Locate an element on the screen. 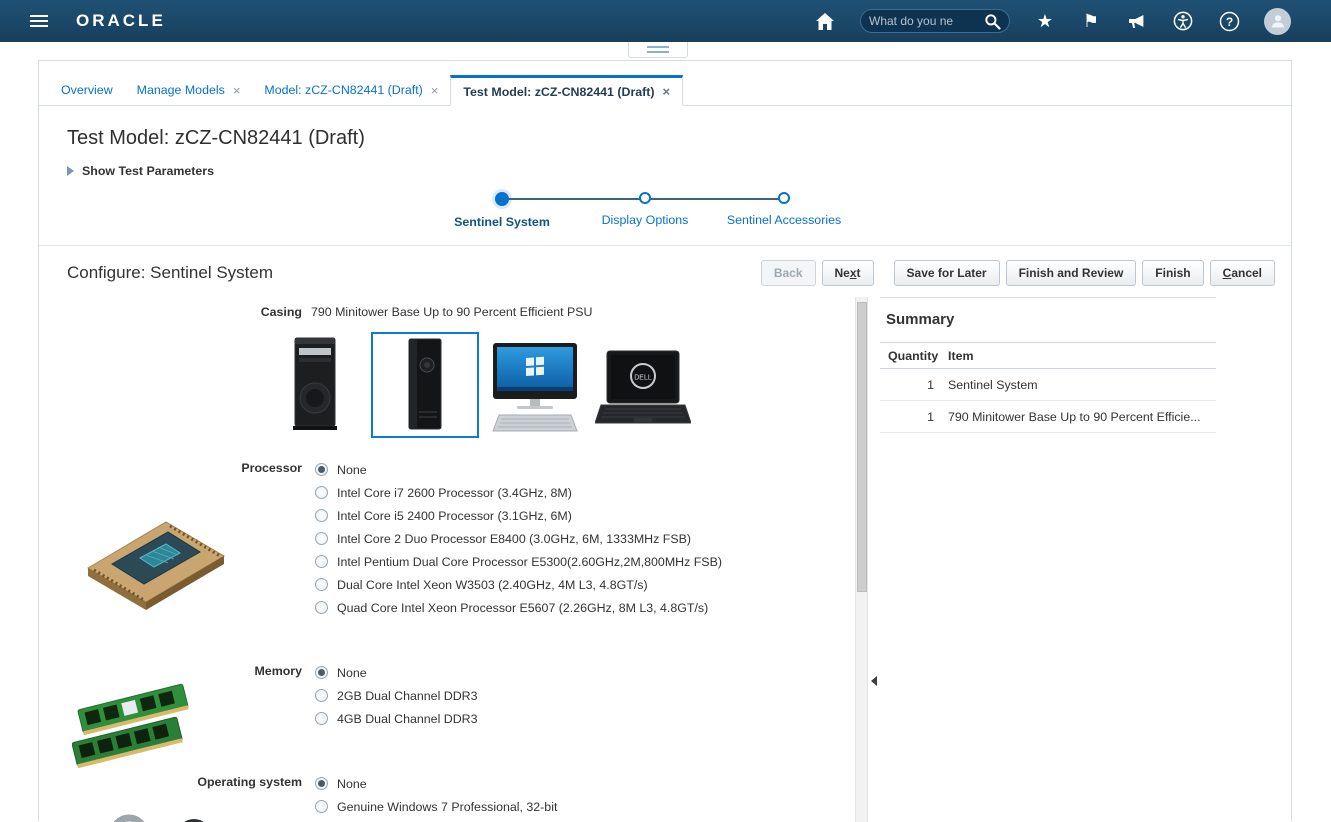 The image size is (1331, 822). tab-model-draft: Model: zCZ-CN82441 (Draft) × is located at coordinates (351, 90).